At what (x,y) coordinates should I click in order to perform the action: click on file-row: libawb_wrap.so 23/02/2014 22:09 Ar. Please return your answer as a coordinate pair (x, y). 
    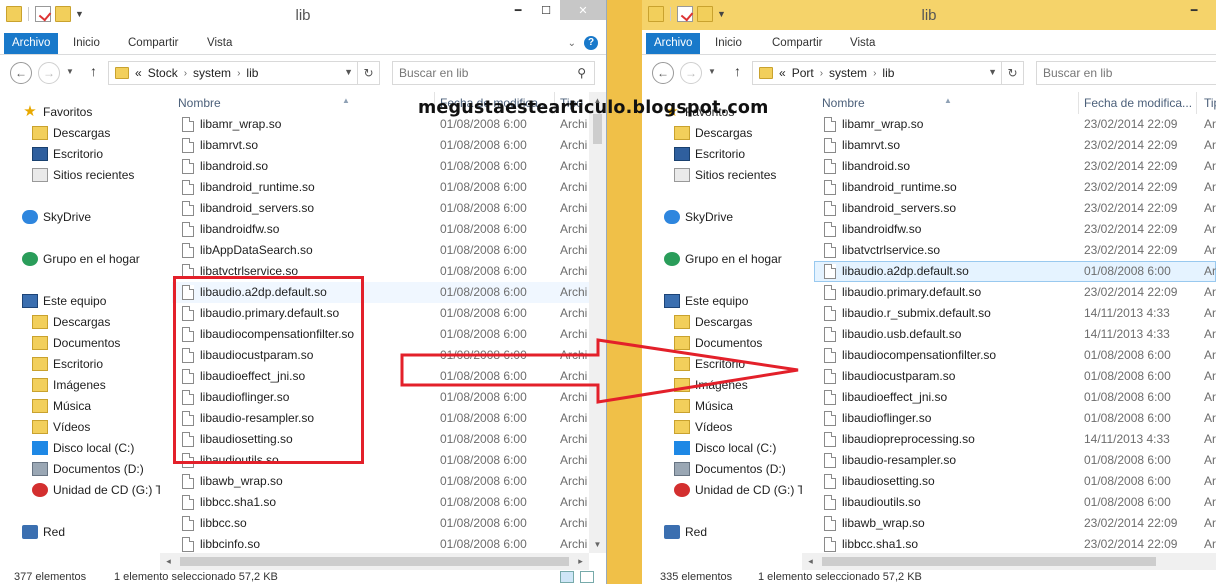
    Looking at the image, I should click on (1015, 523).